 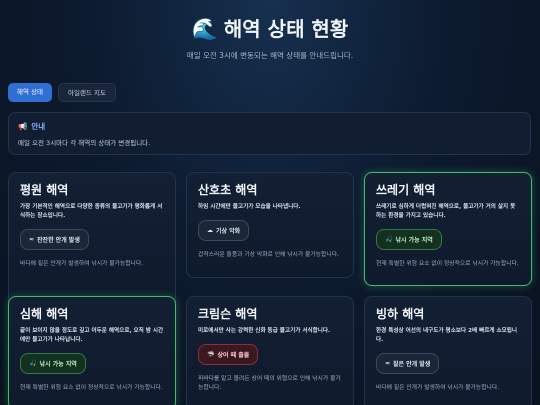 What do you see at coordinates (44, 314) in the screenshot?
I see `card-title: 심해 해역` at bounding box center [44, 314].